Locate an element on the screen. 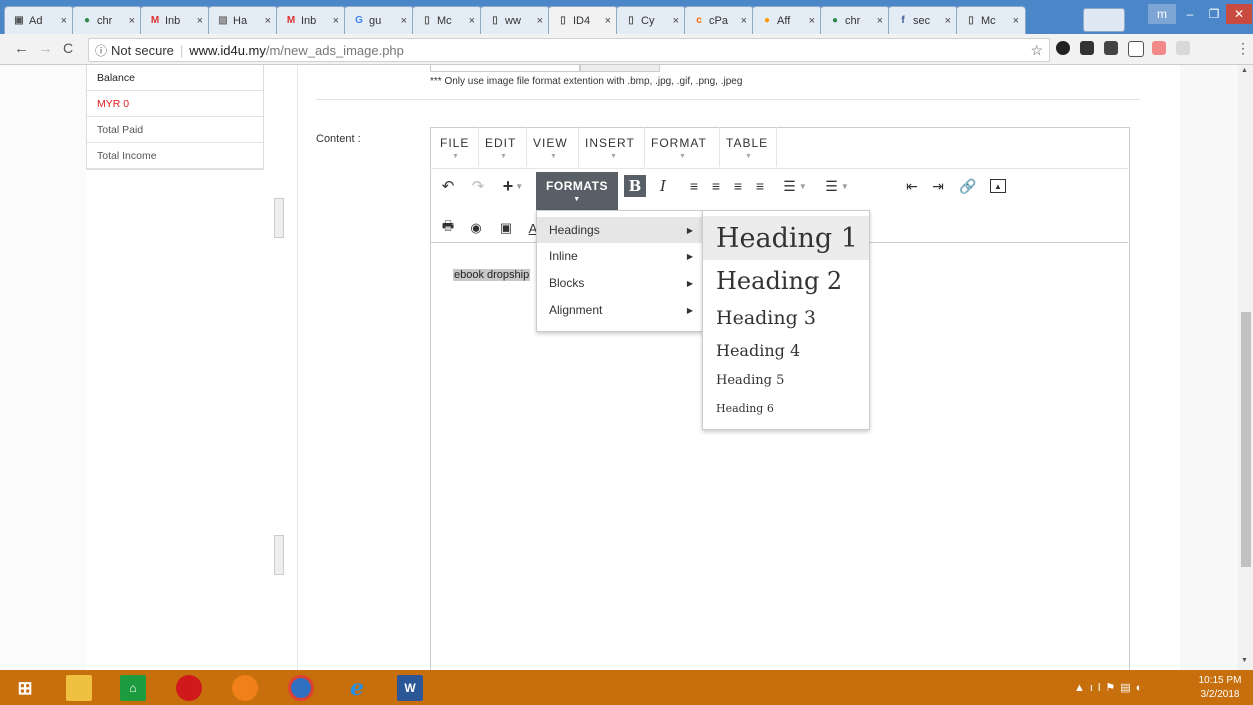 Image resolution: width=1253 pixels, height=705 pixels. menu-file: FILE is located at coordinates (454, 143).